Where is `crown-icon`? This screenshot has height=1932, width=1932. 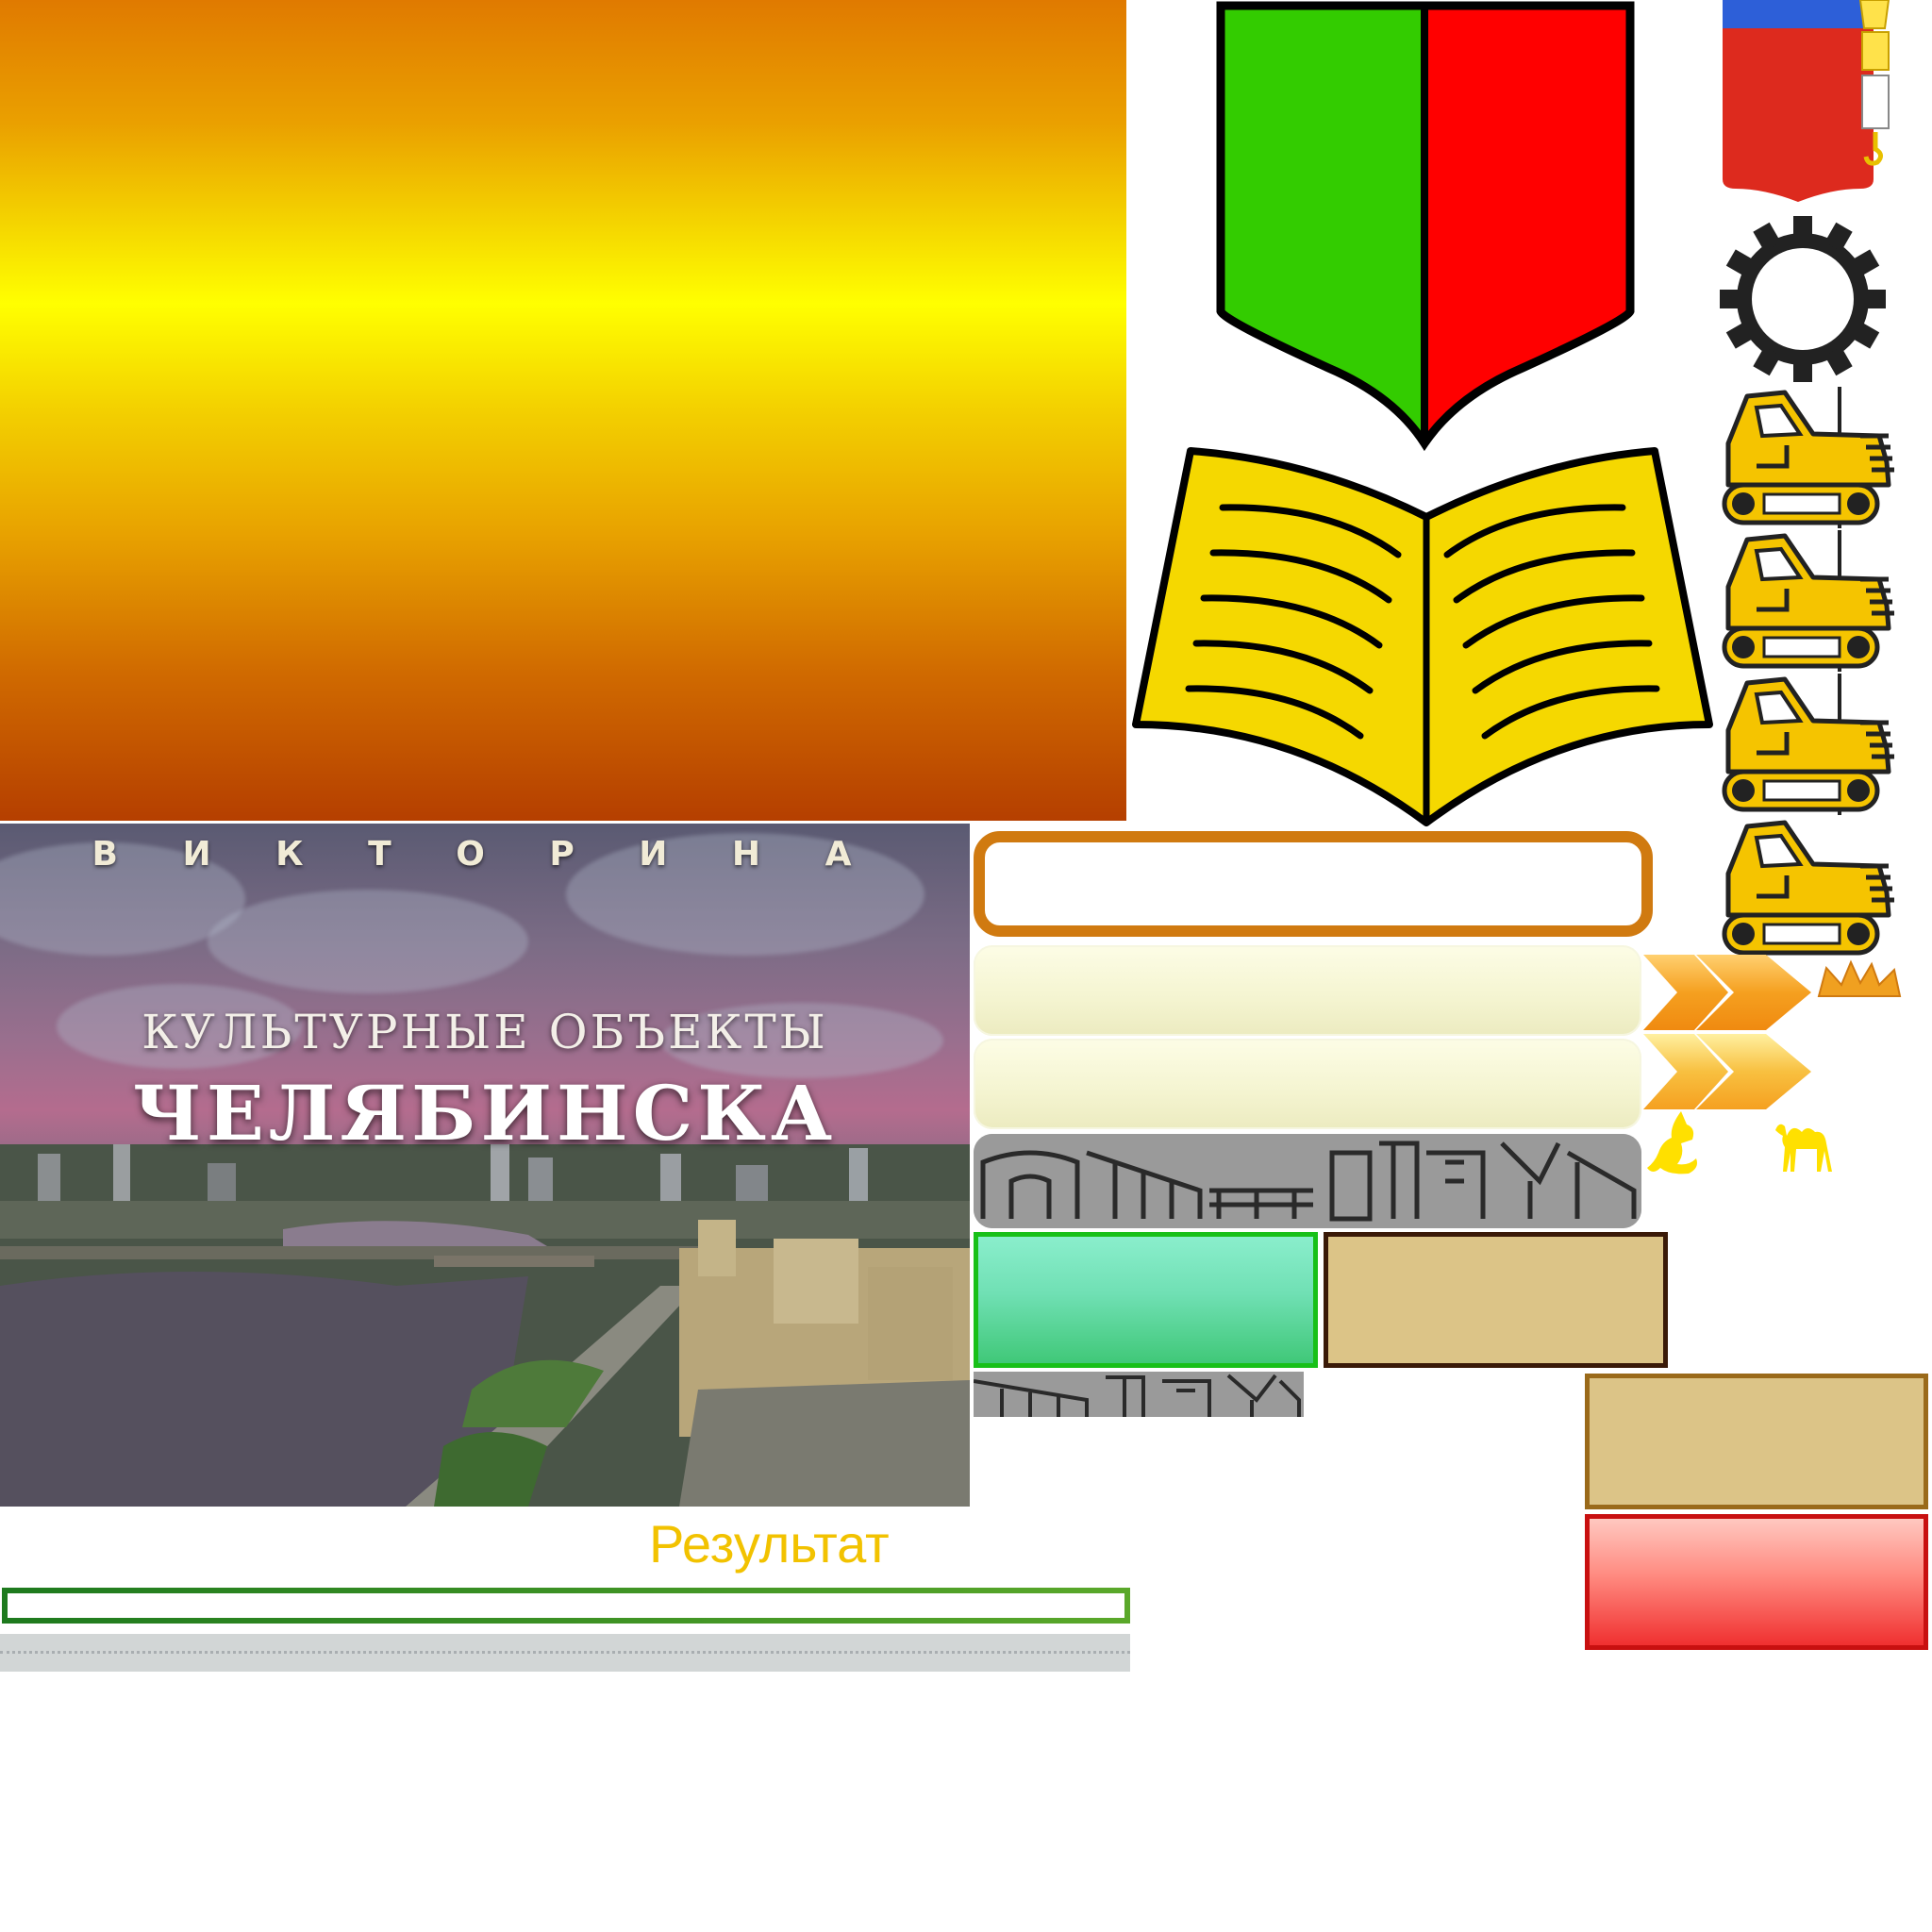 crown-icon is located at coordinates (1860, 978).